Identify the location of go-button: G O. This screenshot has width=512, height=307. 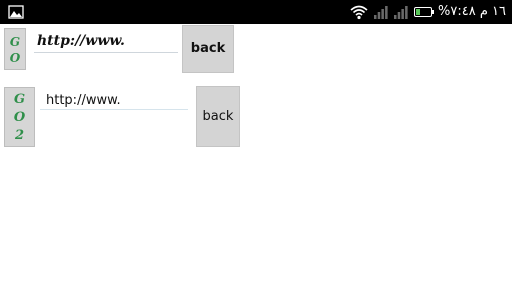
(15, 49).